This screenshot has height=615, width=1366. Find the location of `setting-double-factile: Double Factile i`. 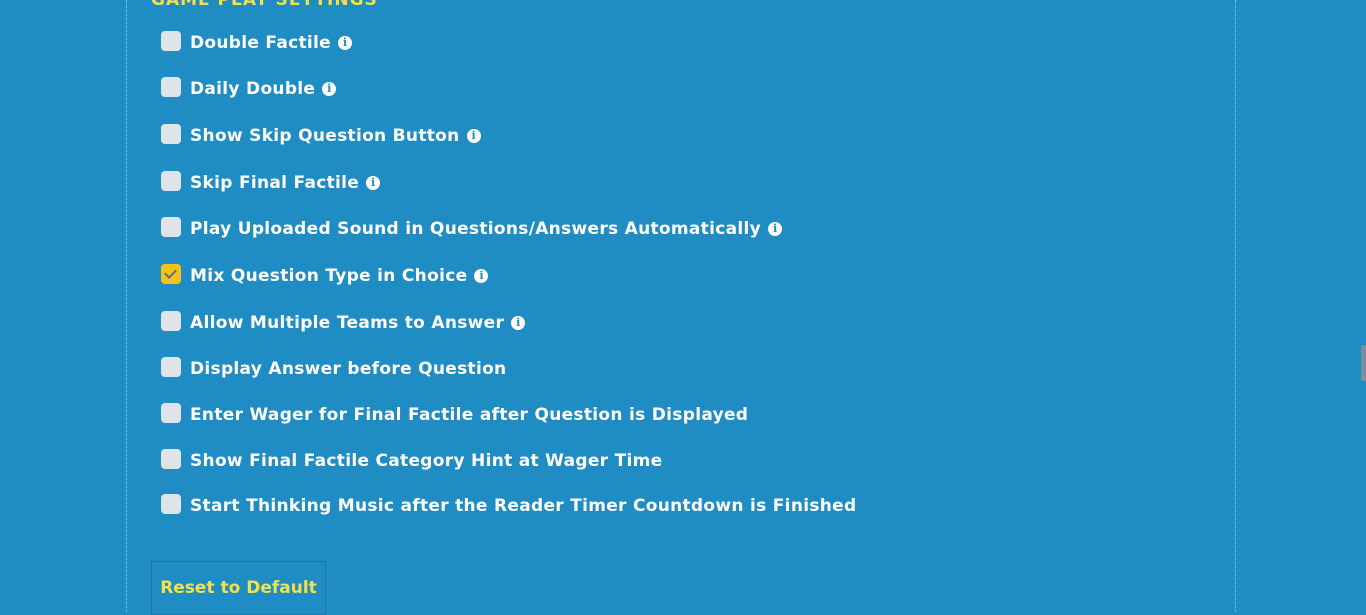

setting-double-factile: Double Factile i is located at coordinates (257, 43).